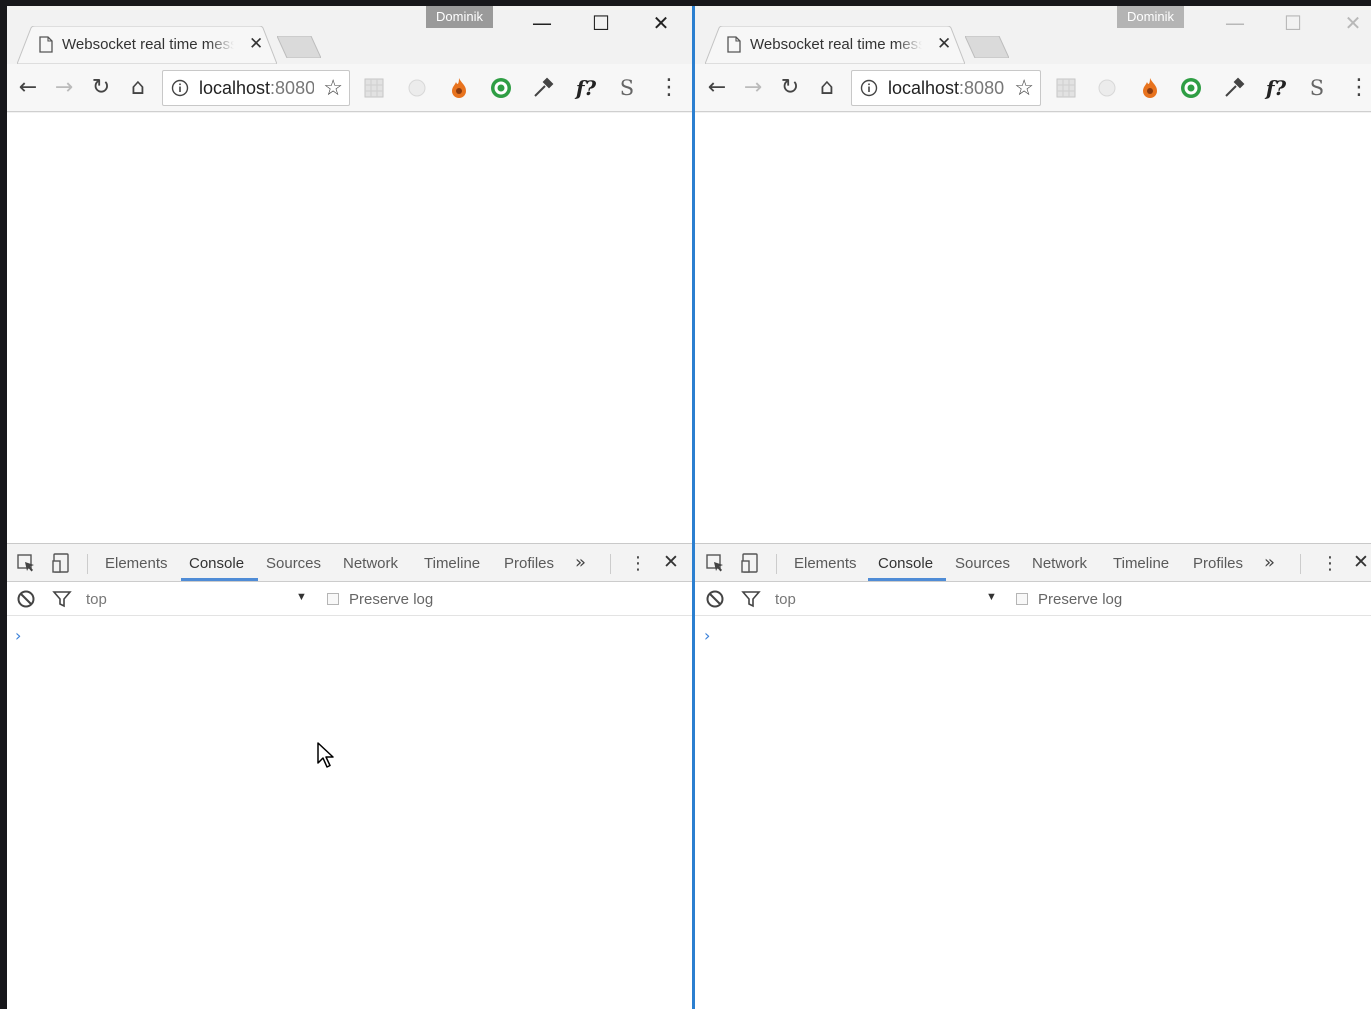  I want to click on tab-title: Websocket real time messages, so click(836, 44).